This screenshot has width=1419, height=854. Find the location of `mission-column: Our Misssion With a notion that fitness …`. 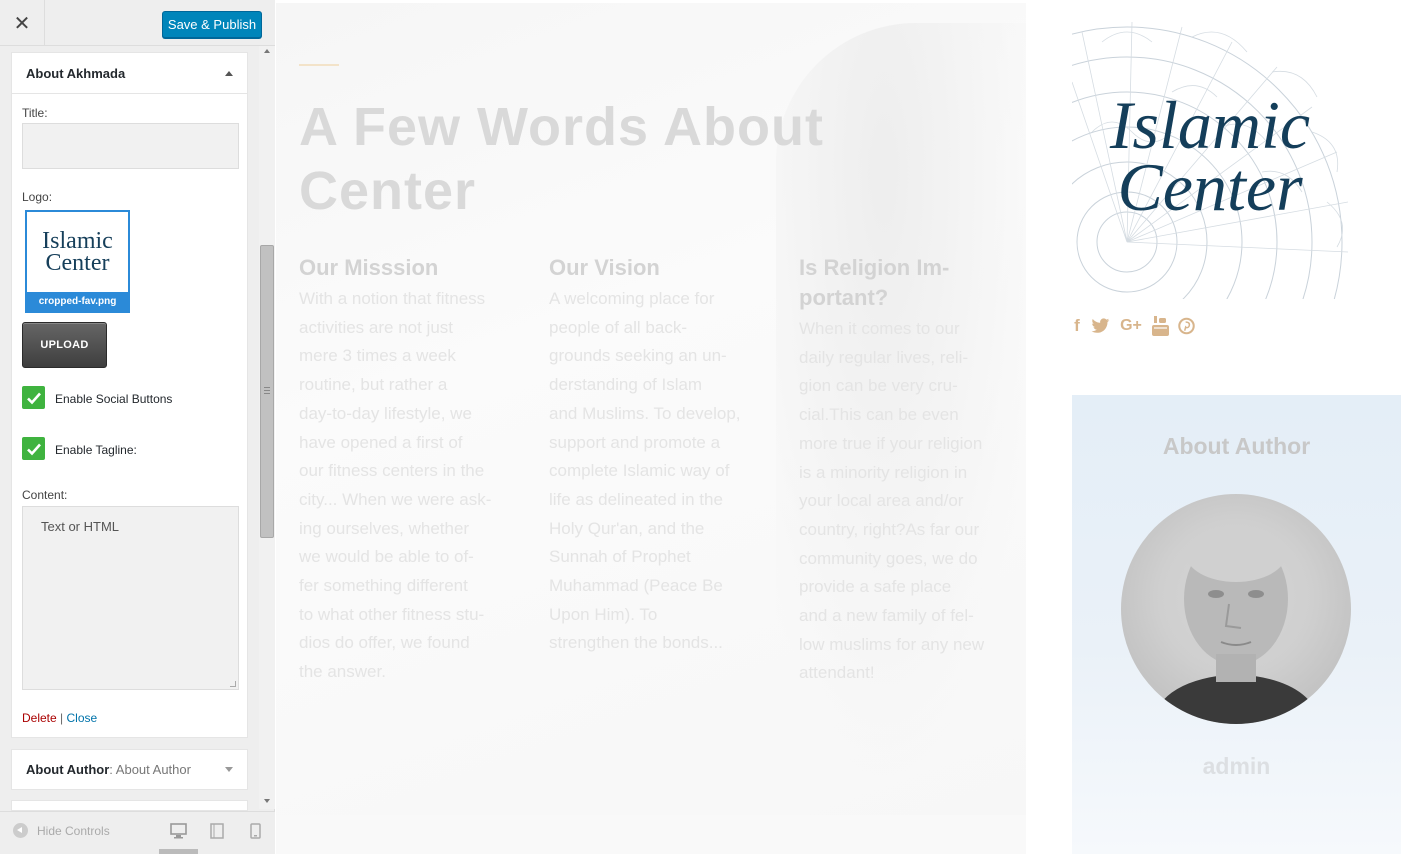

mission-column: Our Misssion With a notion that fitness … is located at coordinates (404, 470).